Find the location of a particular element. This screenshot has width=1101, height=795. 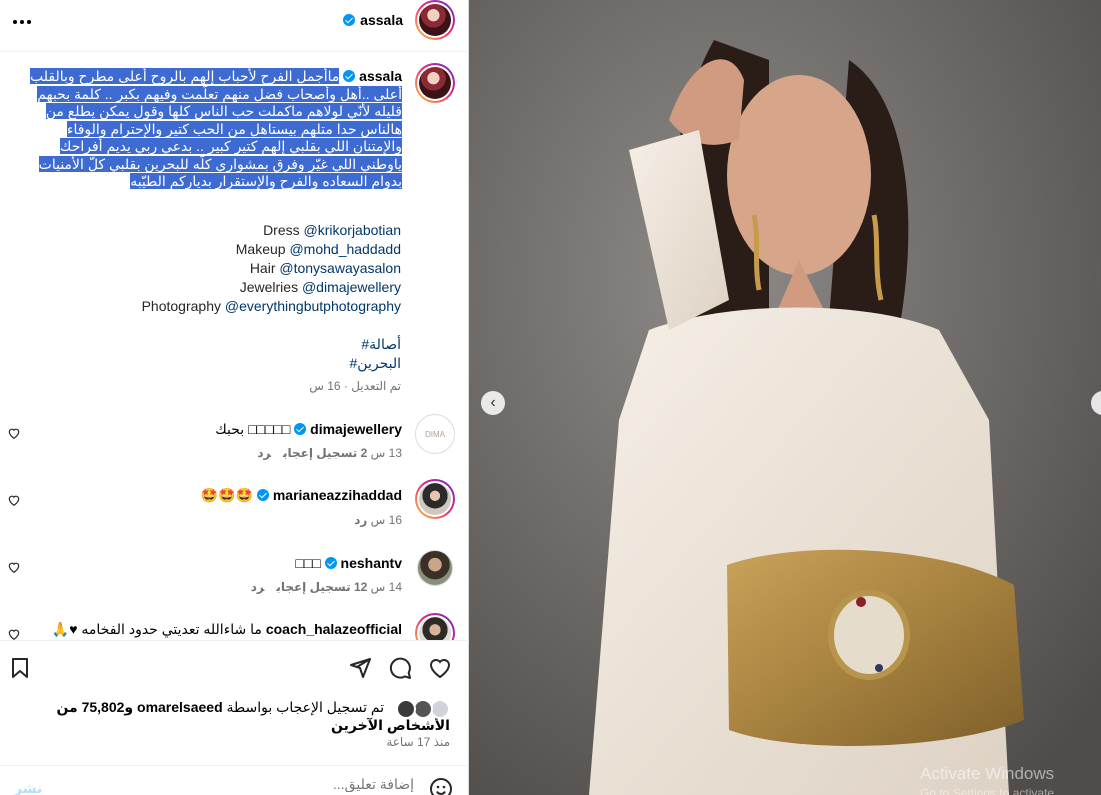

comment-icon is located at coordinates (400, 668).